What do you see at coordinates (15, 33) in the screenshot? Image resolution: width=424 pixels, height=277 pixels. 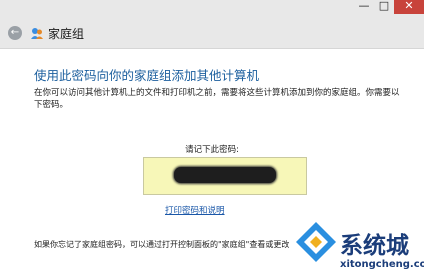 I see `back-button: ←` at bounding box center [15, 33].